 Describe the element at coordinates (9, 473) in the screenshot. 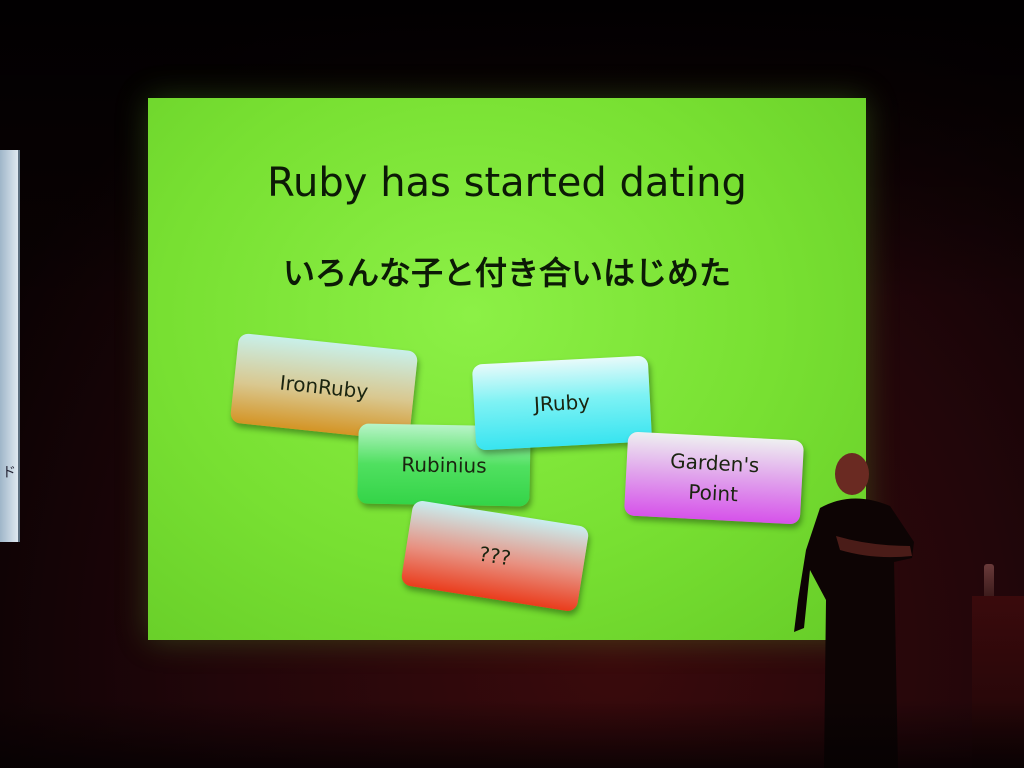

I see `side-screen-text: ド` at that location.